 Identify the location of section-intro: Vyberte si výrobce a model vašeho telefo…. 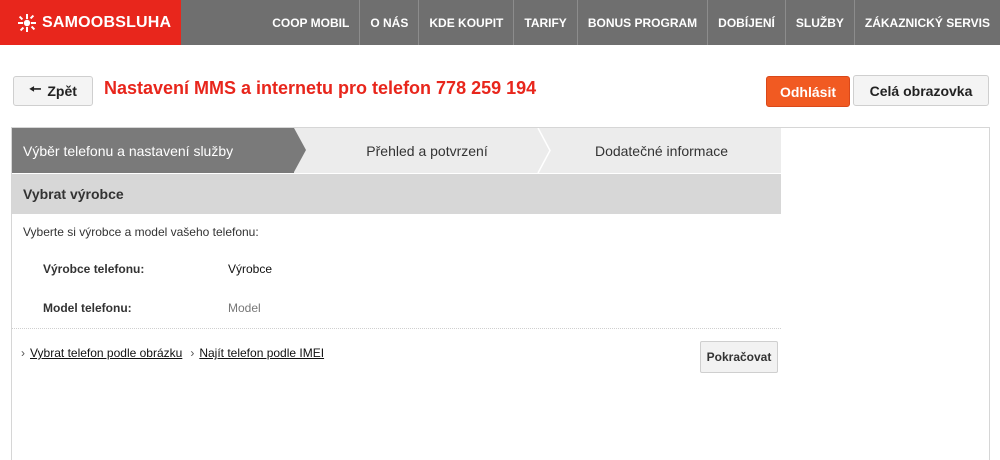
(141, 232).